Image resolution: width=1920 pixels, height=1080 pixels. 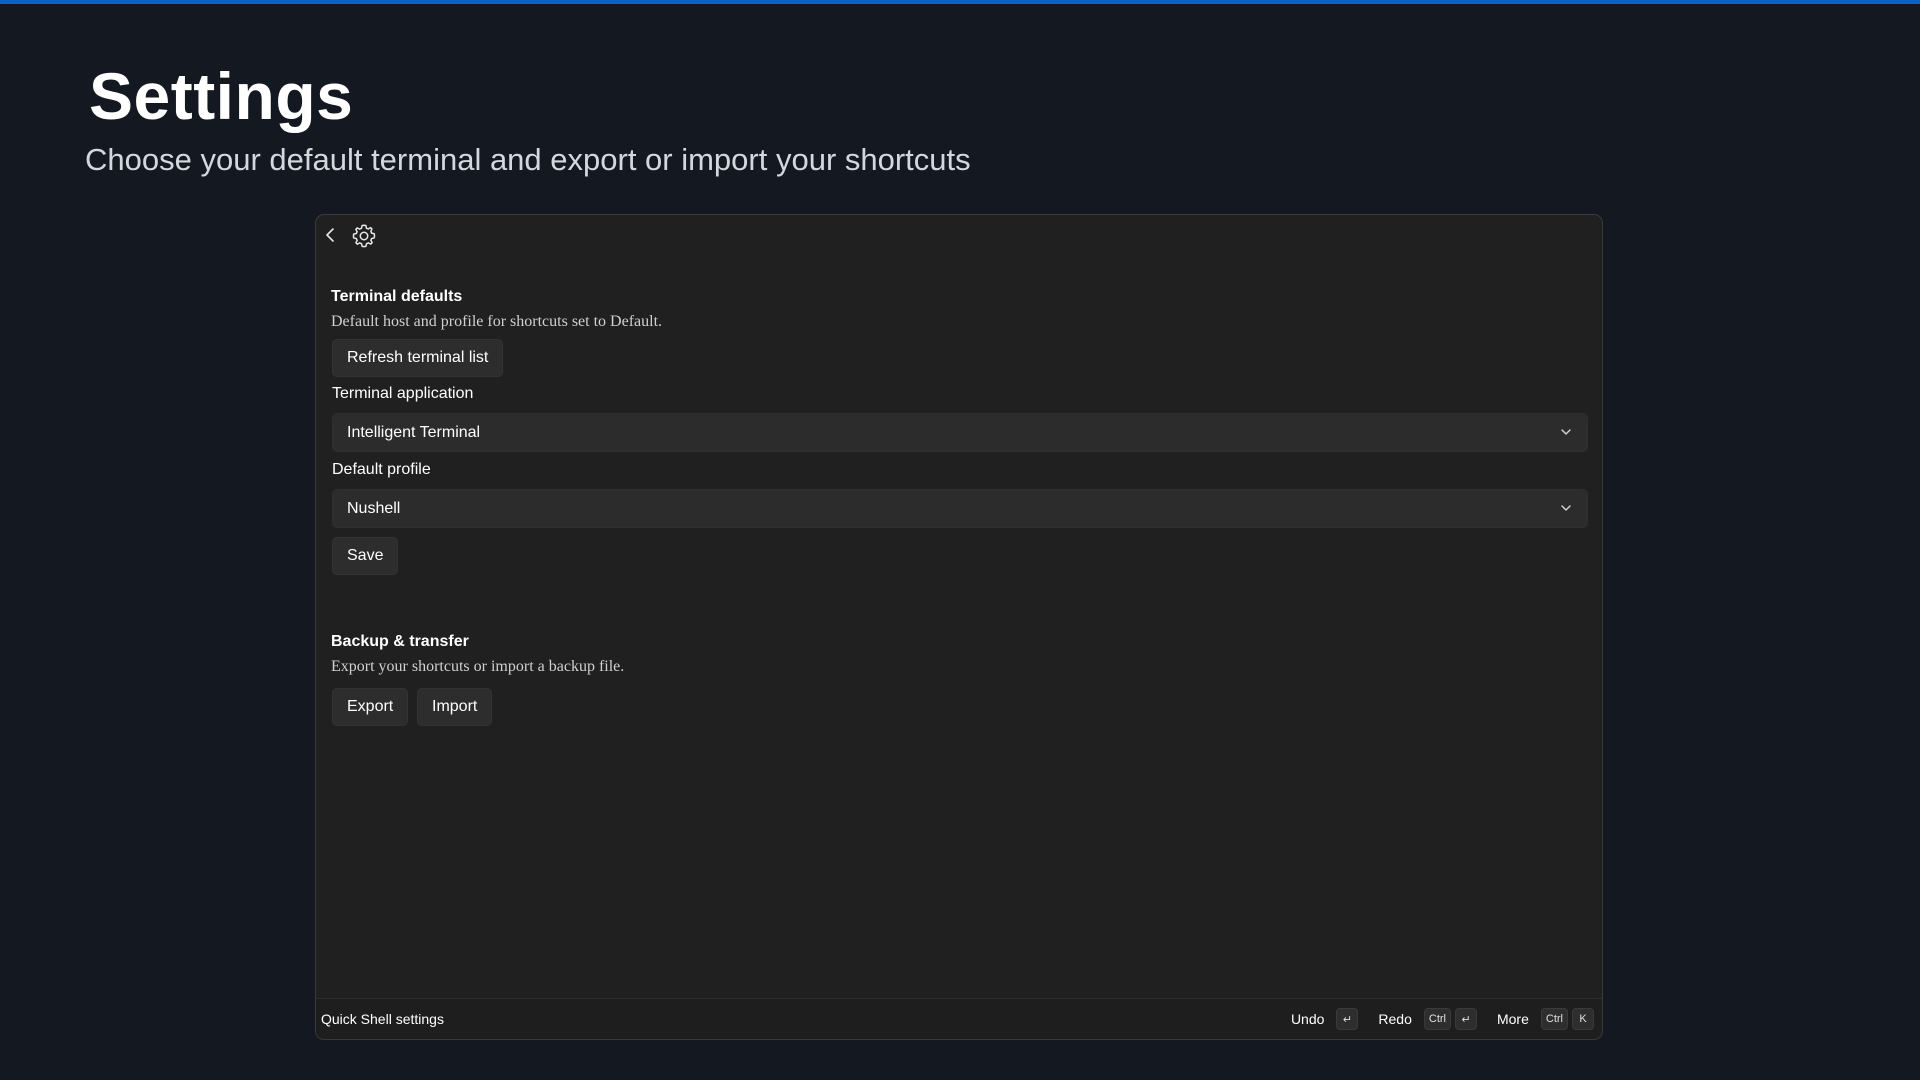 I want to click on redo-label: Redo, so click(x=1394, y=1019).